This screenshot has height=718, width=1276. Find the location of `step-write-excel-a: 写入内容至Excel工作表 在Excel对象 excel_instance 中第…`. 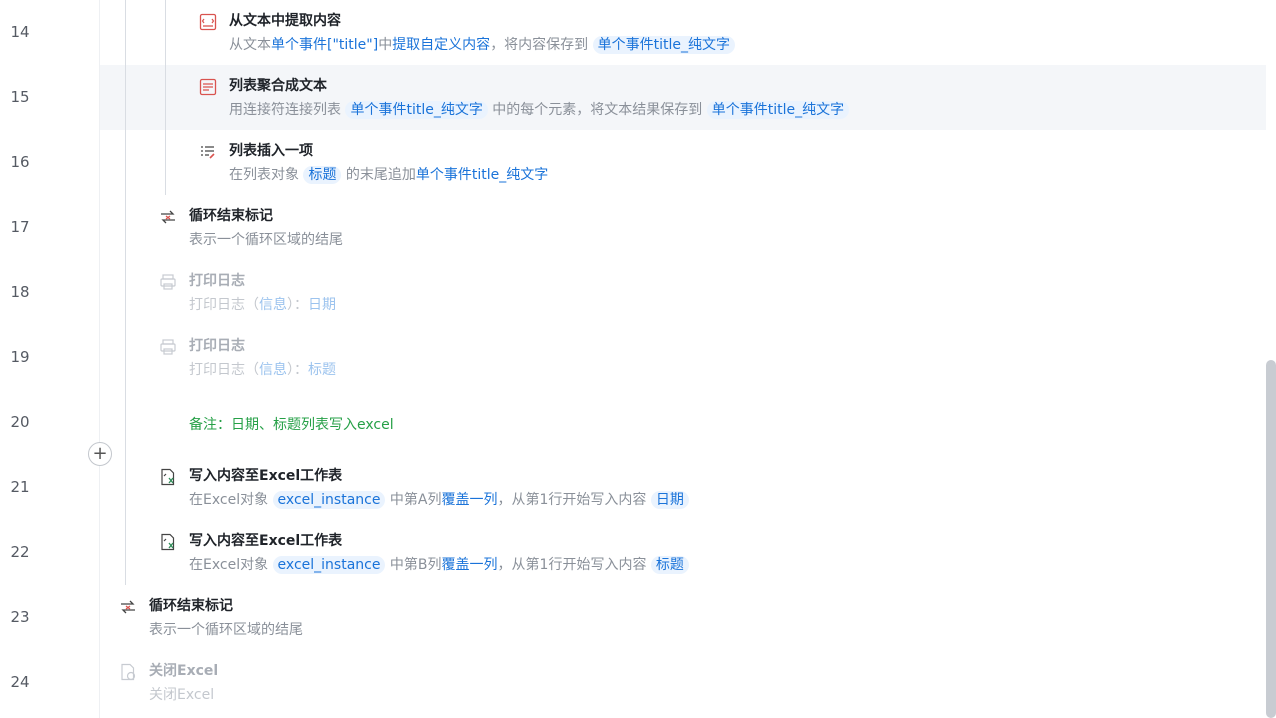

step-write-excel-a: 写入内容至Excel工作表 在Excel对象 excel_instance 中第… is located at coordinates (609, 491).